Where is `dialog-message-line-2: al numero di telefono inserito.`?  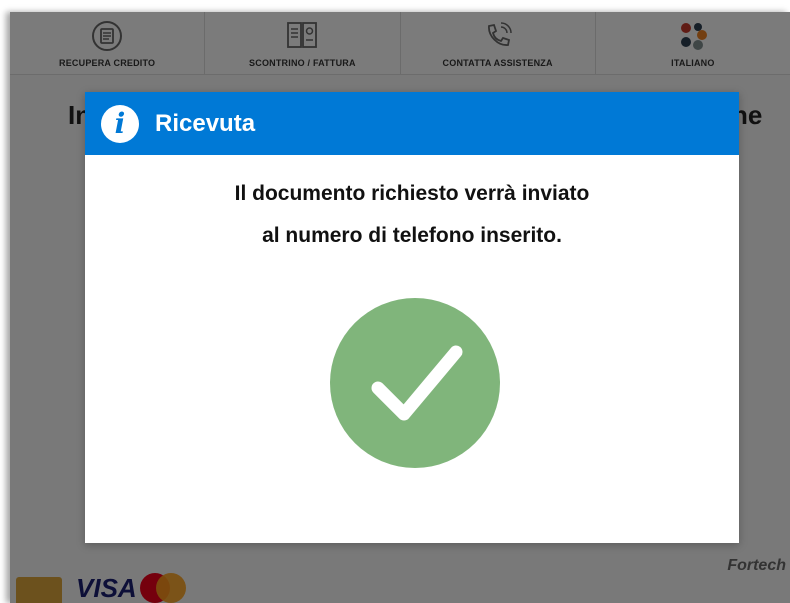
dialog-message-line-2: al numero di telefono inserito. is located at coordinates (412, 235).